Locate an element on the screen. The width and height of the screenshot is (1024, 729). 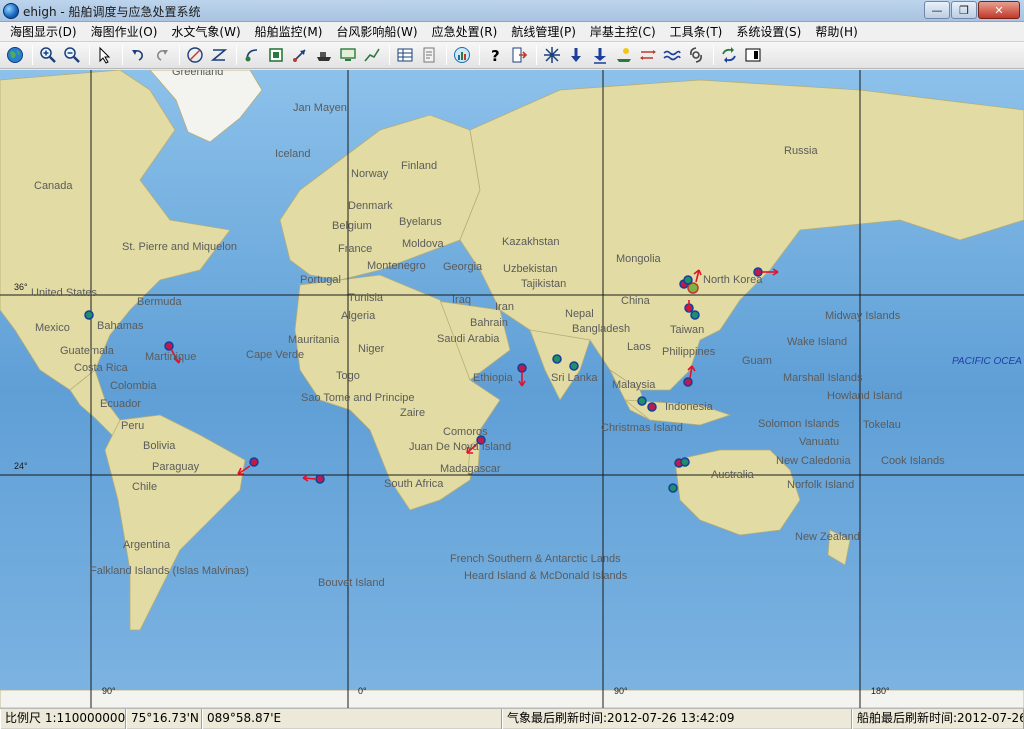
menu-route-management: 航线管理(P) is located at coordinates (543, 32).